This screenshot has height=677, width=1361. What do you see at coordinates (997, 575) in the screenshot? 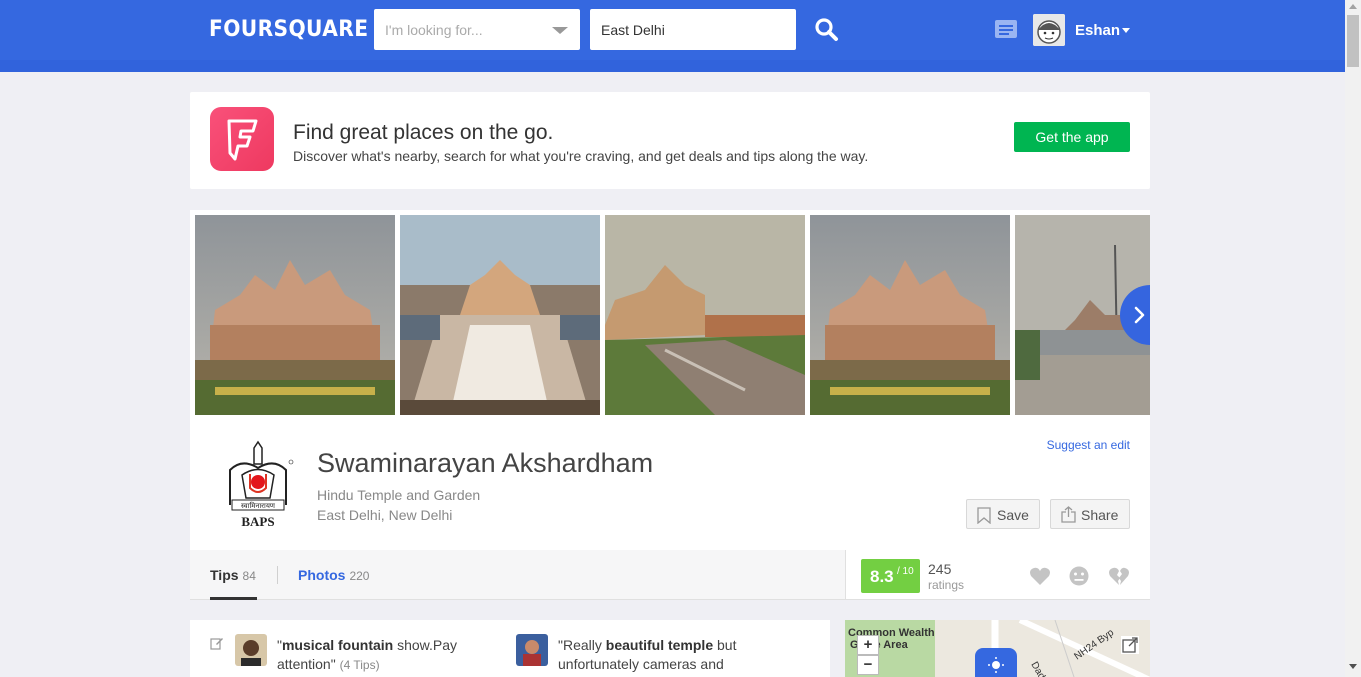
I see `rating-panel: 8.3 / 10 245 ratings` at bounding box center [997, 575].